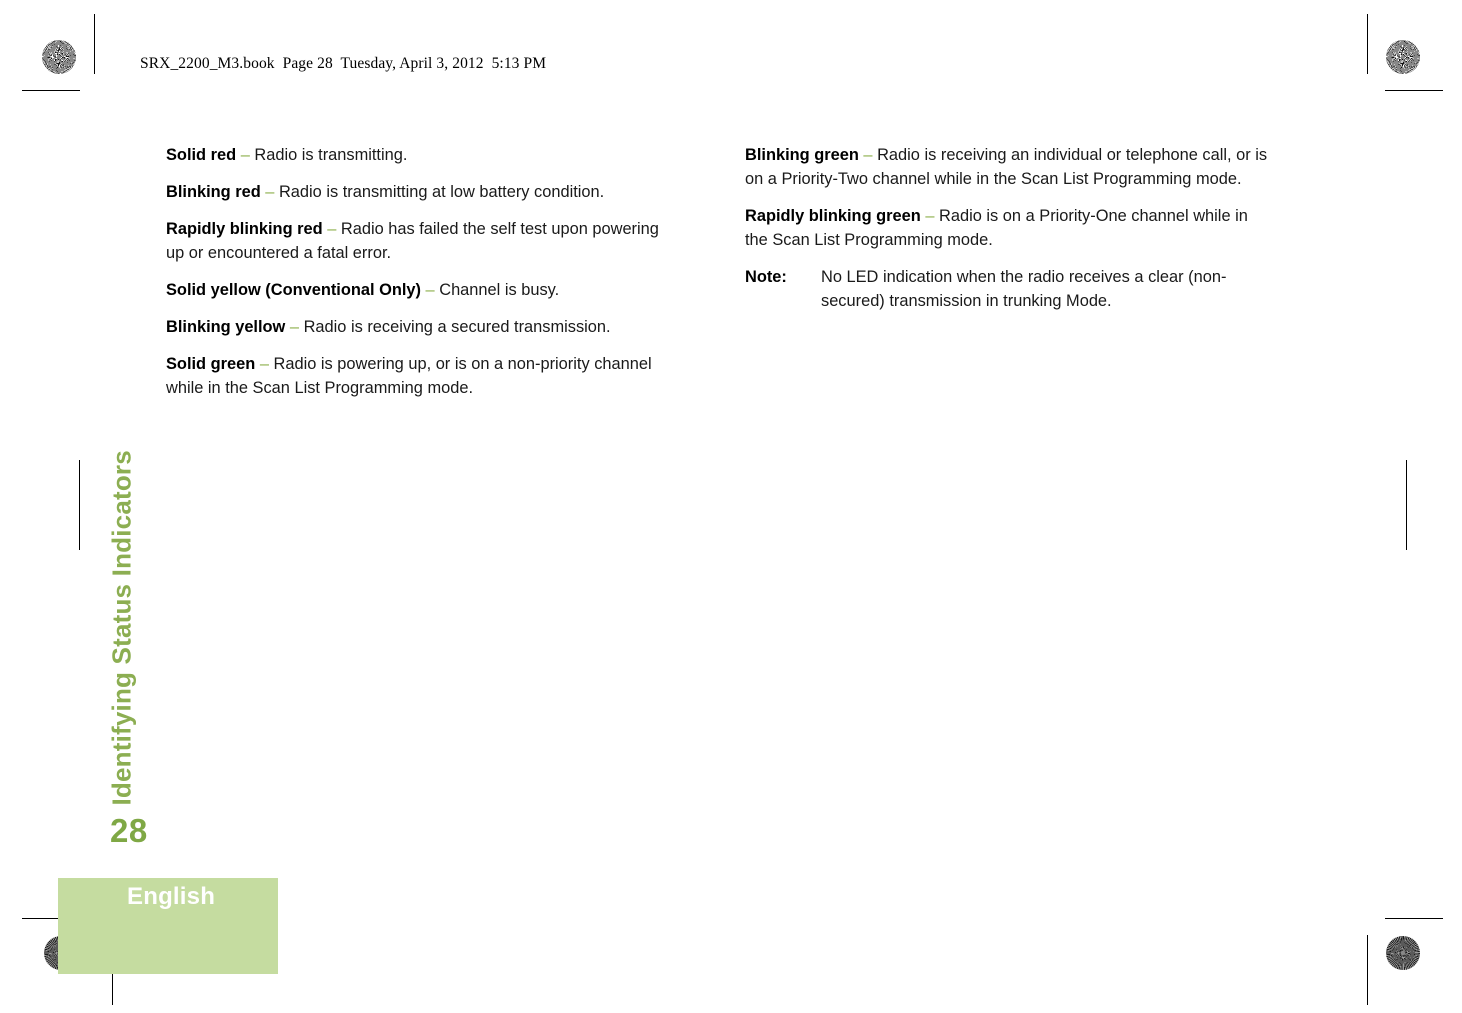 Image resolution: width=1462 pixels, height=1013 pixels. I want to click on registration-crosshair-bottom-right-upper, so click(1405, 894).